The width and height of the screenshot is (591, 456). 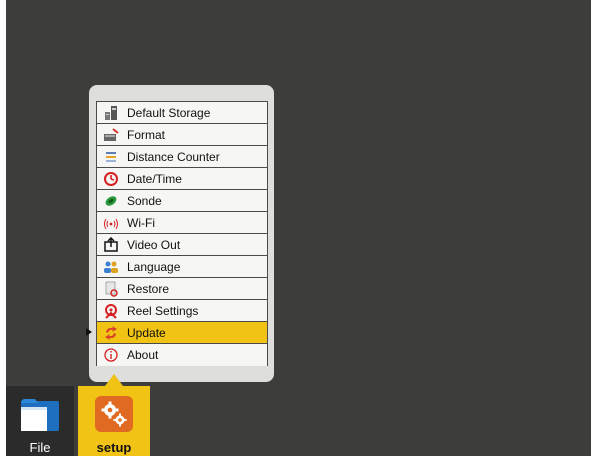 I want to click on menu-item-label: Restore, so click(x=148, y=288).